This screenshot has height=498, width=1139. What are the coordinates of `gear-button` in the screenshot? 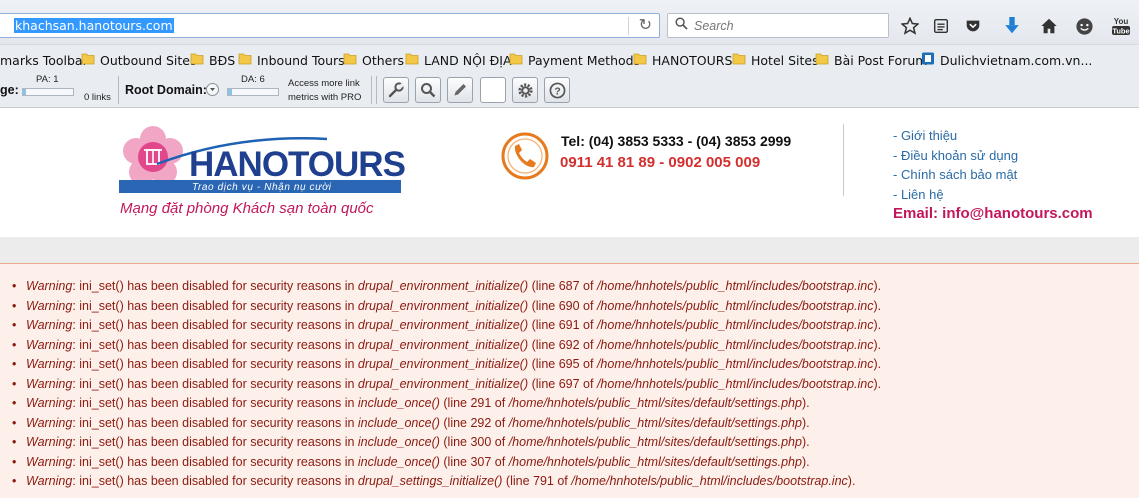 It's located at (525, 90).